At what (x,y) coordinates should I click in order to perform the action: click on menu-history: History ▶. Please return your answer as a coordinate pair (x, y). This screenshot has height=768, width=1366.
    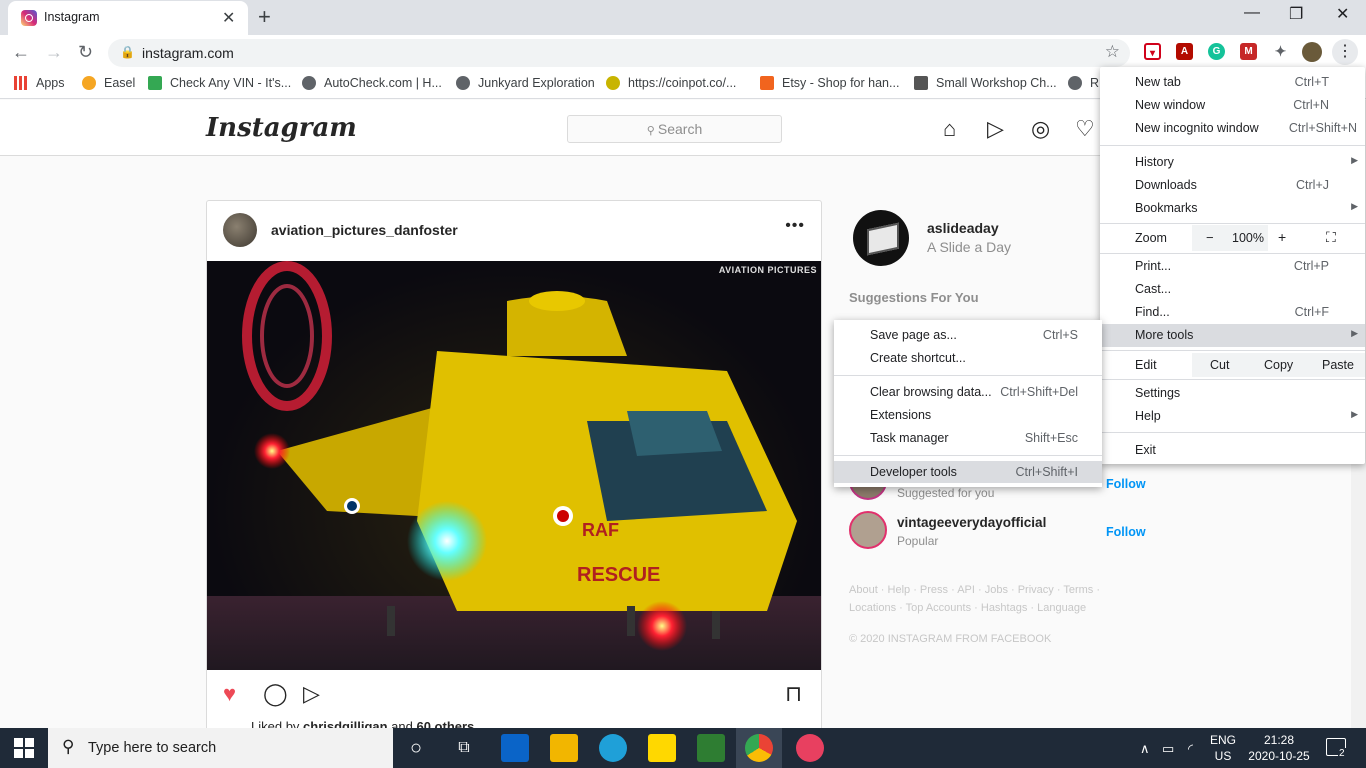
    Looking at the image, I should click on (1232, 162).